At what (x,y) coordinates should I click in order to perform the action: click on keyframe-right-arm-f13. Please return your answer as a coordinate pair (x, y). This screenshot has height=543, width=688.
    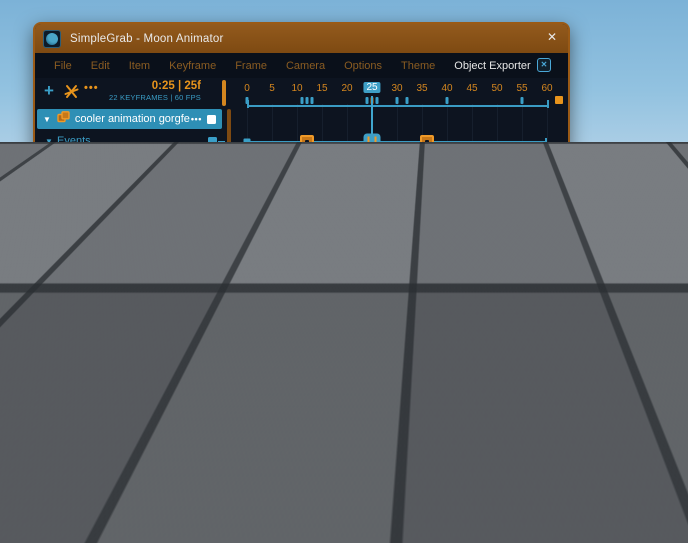
    Looking at the image, I should click on (312, 204).